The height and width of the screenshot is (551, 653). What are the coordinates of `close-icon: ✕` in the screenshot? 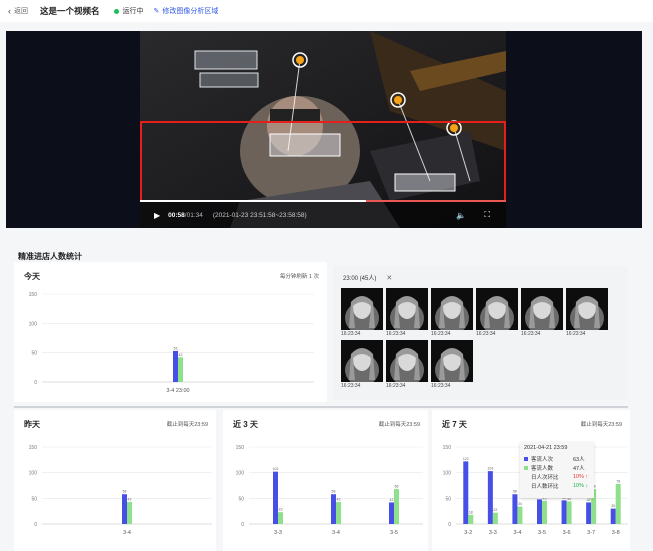 It's located at (389, 278).